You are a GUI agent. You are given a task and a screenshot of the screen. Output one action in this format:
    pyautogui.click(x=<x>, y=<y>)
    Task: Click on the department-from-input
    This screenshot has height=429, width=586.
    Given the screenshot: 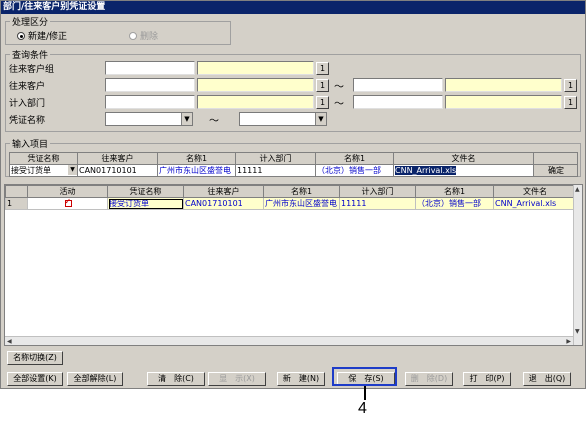 What is the action you would take?
    pyautogui.click(x=150, y=102)
    